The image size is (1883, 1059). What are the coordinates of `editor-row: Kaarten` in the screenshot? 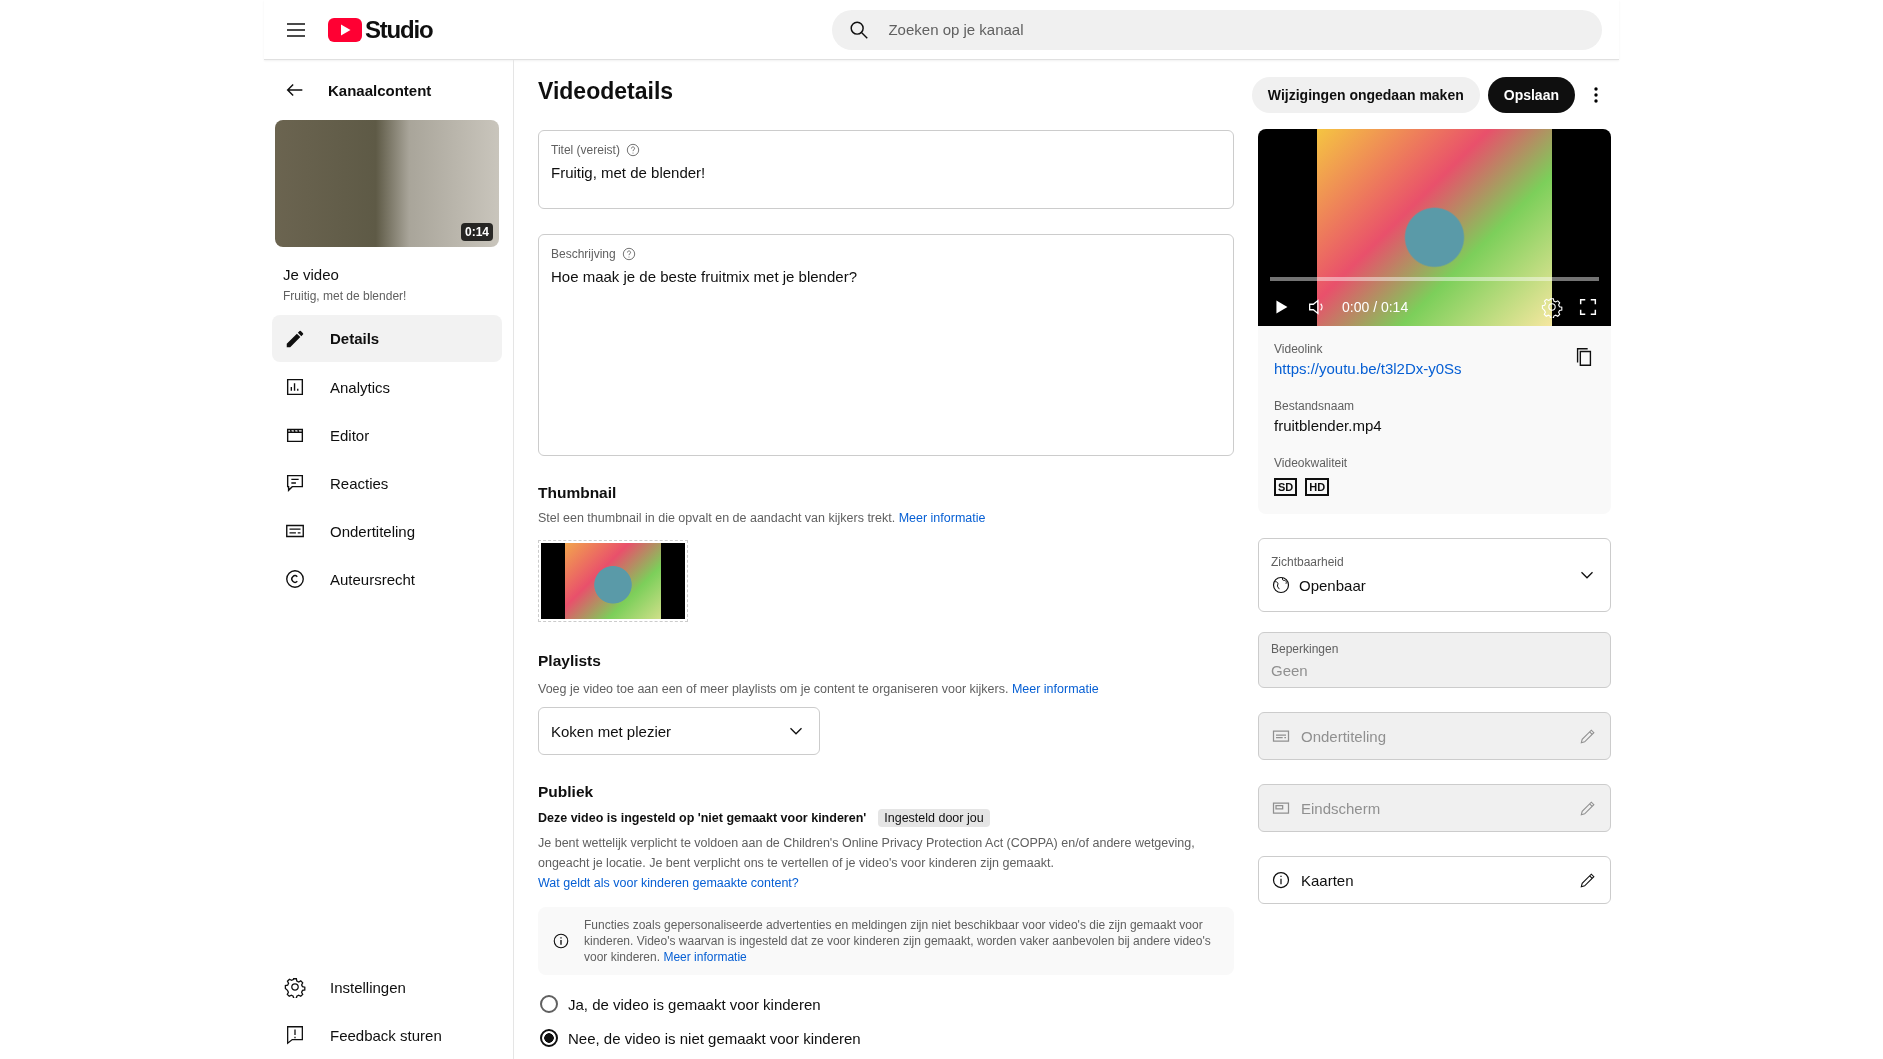 It's located at (1434, 880).